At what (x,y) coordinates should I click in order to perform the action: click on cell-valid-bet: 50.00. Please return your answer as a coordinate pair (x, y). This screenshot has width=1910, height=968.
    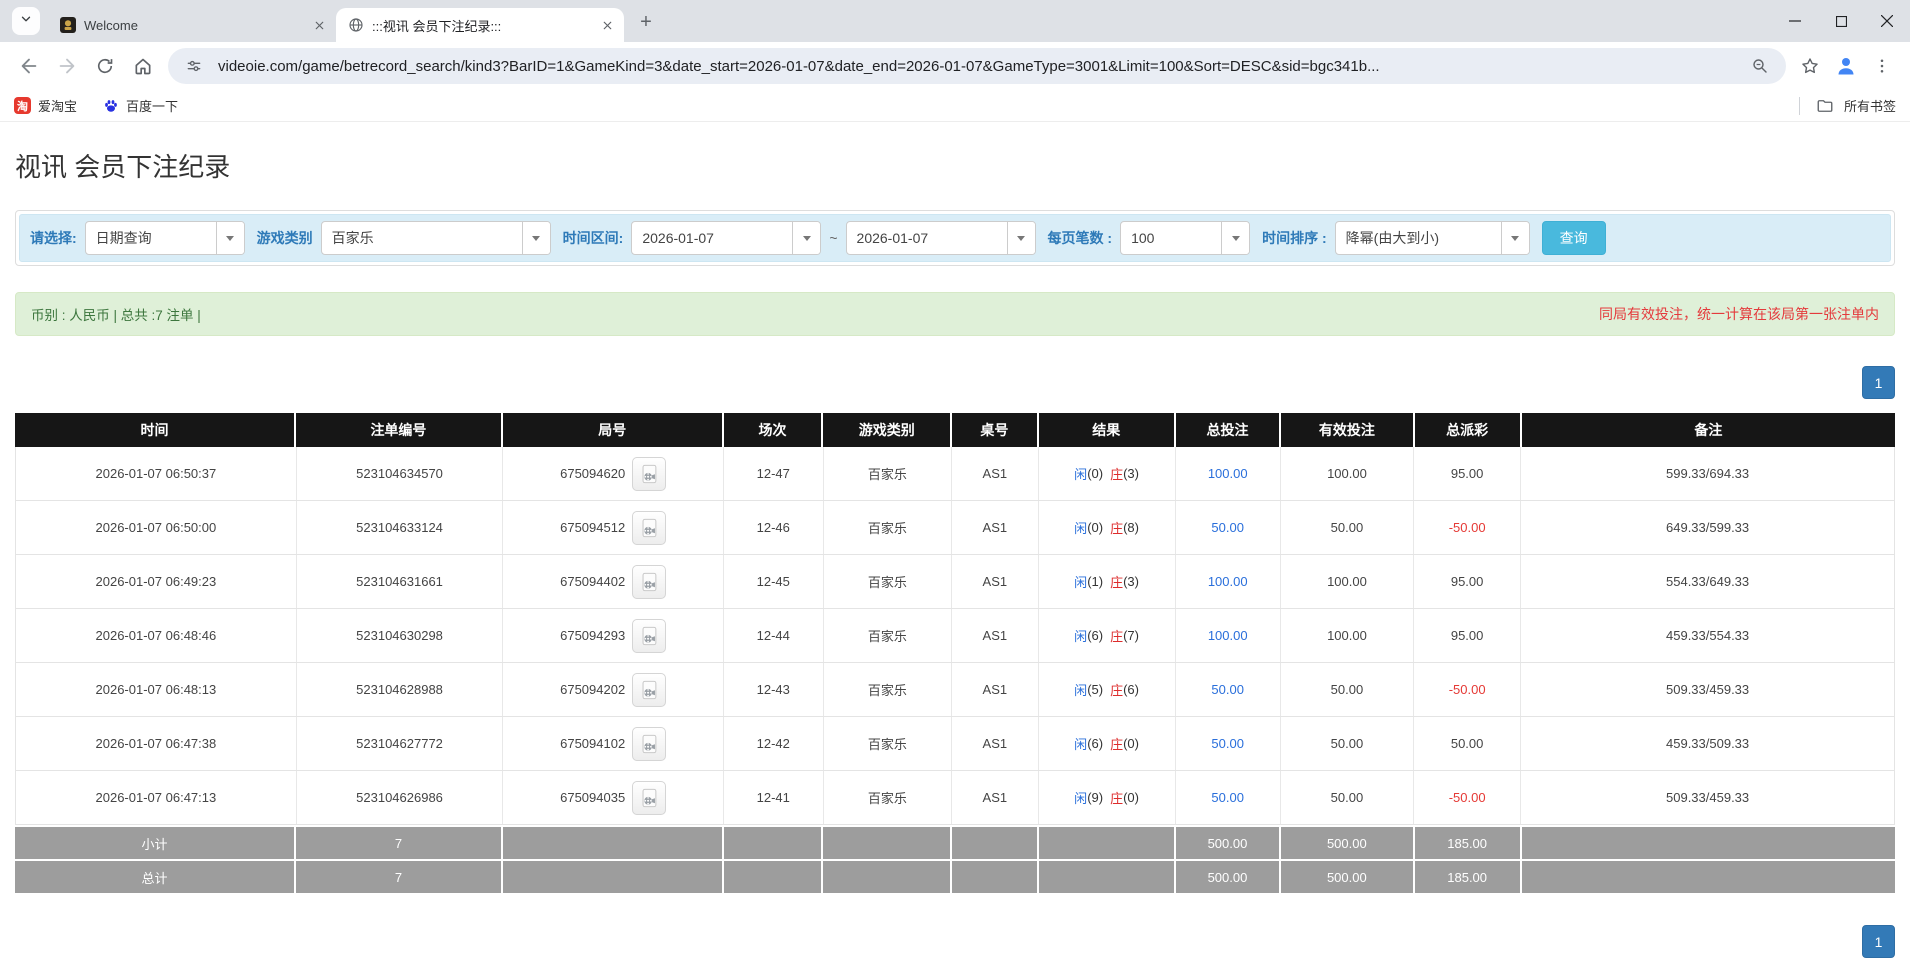
    Looking at the image, I should click on (1348, 527).